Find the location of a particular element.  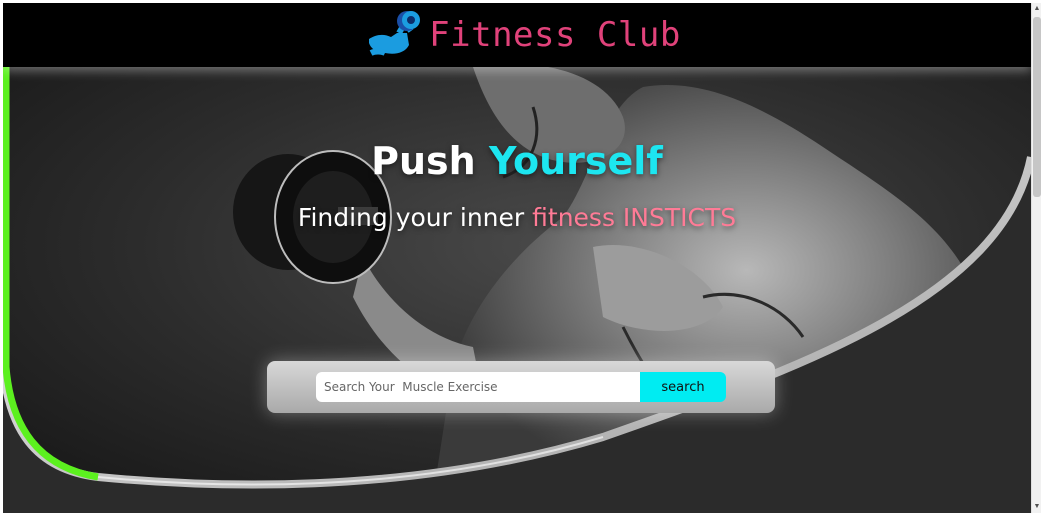

scrollbar-thumb is located at coordinates (1037, 107).